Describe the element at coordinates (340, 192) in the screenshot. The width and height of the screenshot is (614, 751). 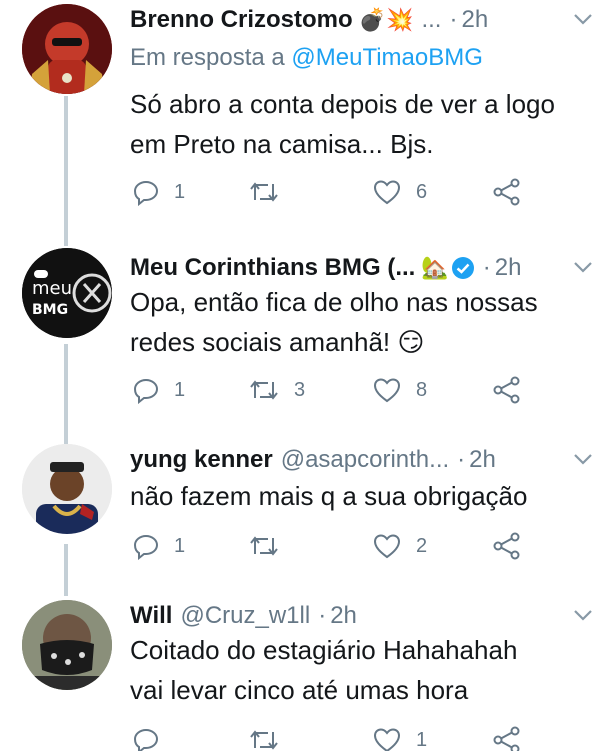
I see `tweet-actions: 1 6` at that location.